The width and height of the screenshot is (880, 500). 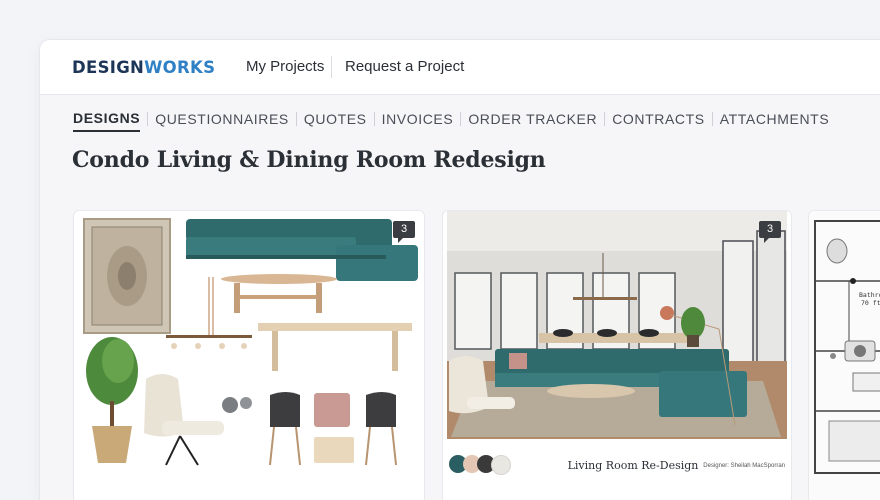 I want to click on brand-logo: DESIGNWORKS, so click(x=143, y=67).